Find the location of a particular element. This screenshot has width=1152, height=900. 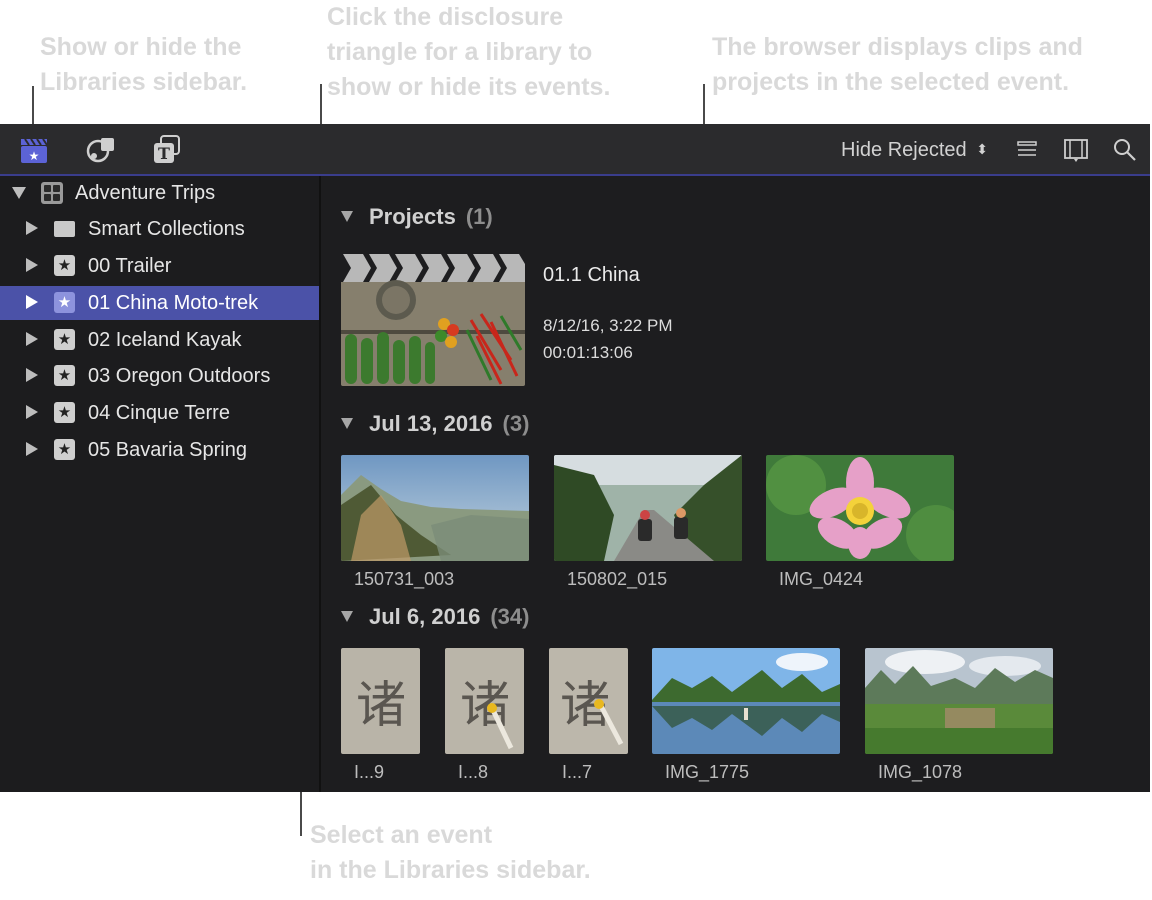

section-title: Jul 6, 2016 is located at coordinates (425, 616).